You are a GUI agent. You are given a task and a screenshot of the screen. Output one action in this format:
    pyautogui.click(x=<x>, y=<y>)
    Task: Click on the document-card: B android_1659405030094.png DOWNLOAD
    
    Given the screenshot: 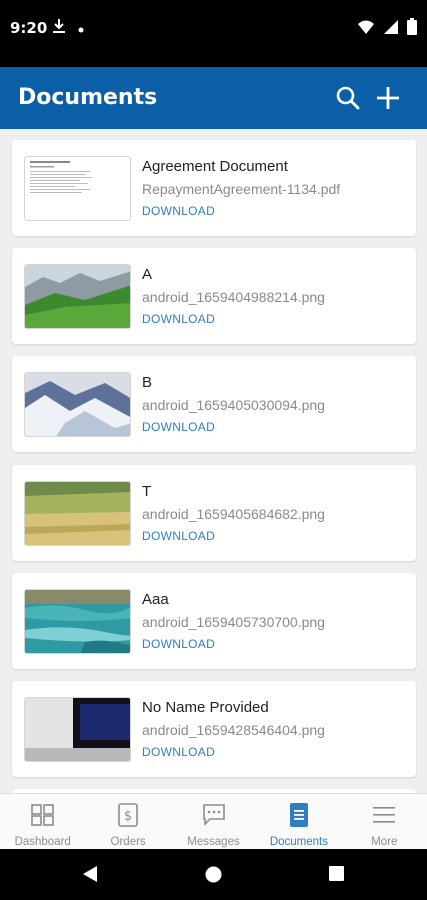 What is the action you would take?
    pyautogui.click(x=214, y=404)
    